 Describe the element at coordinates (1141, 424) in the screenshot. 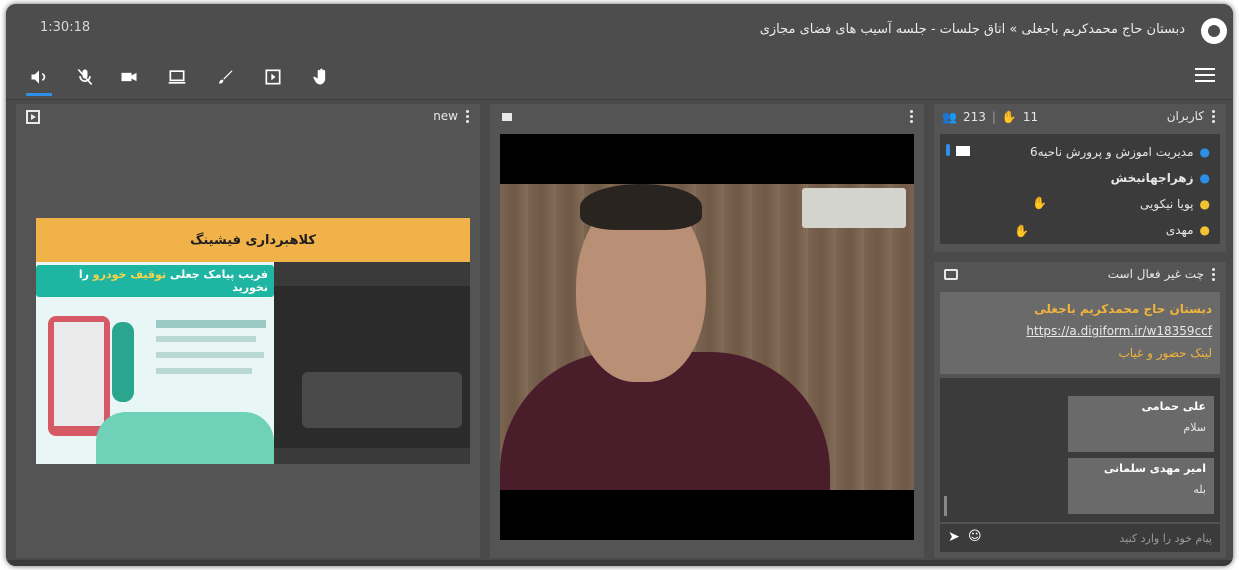

I see `chat-message: علی حمامی سلام` at that location.